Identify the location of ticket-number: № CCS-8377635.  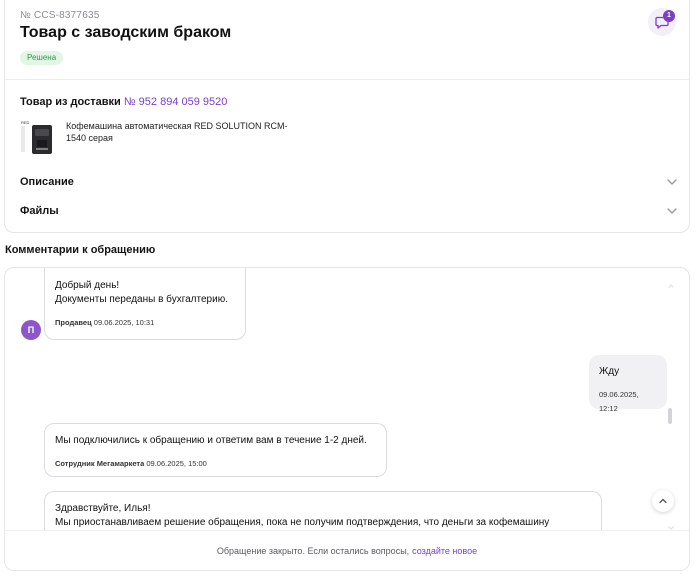
(60, 15).